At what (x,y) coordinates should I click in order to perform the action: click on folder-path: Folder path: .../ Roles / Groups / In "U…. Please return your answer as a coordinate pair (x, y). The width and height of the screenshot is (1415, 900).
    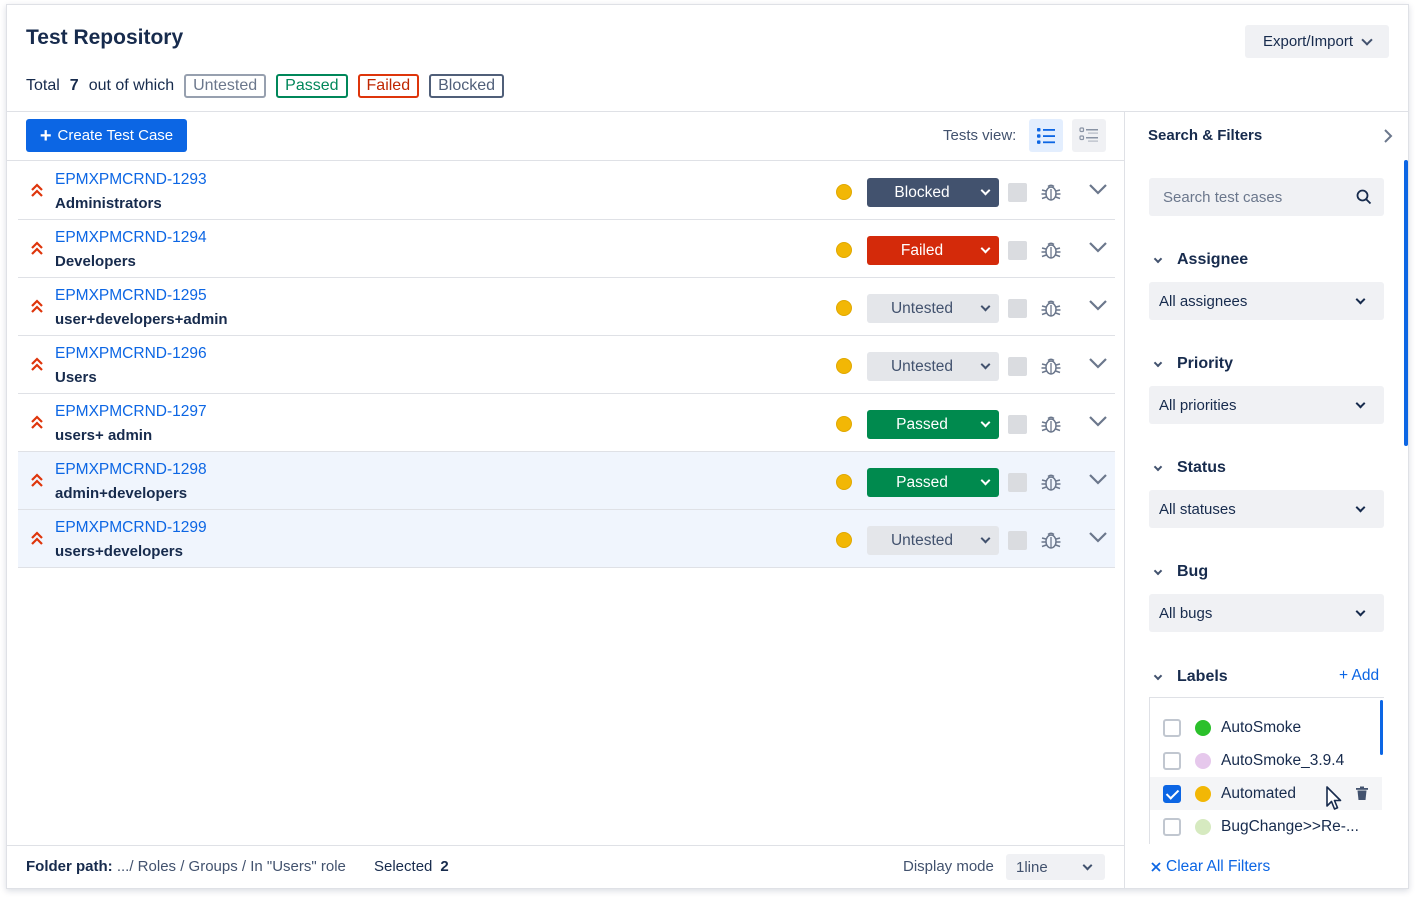
    Looking at the image, I should click on (186, 866).